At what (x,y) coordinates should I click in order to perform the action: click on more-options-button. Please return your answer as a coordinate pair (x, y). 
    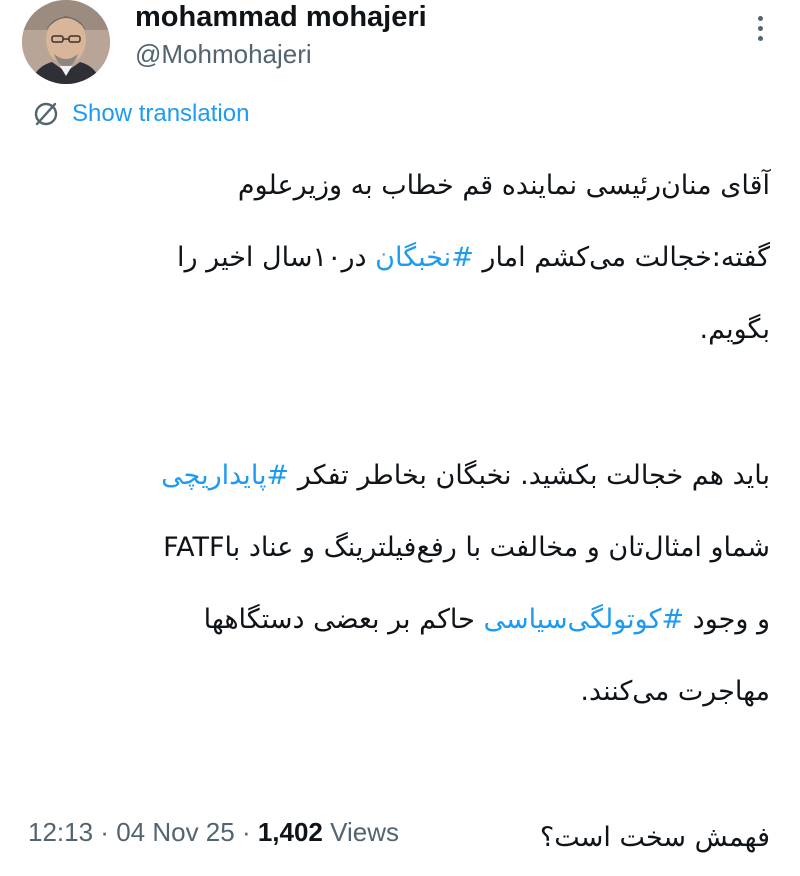
    Looking at the image, I should click on (761, 29).